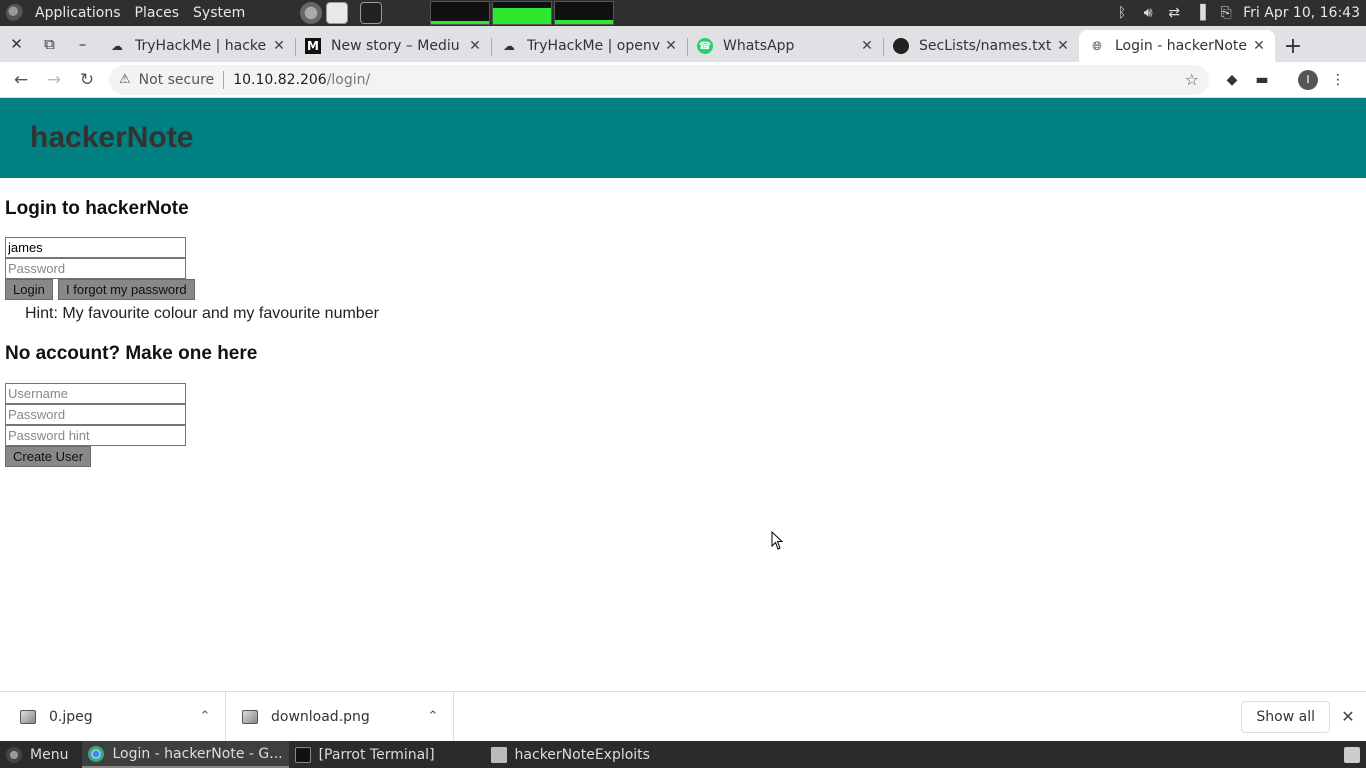 This screenshot has width=1366, height=768. I want to click on login-heading: Login to hackerNote, so click(97, 208).